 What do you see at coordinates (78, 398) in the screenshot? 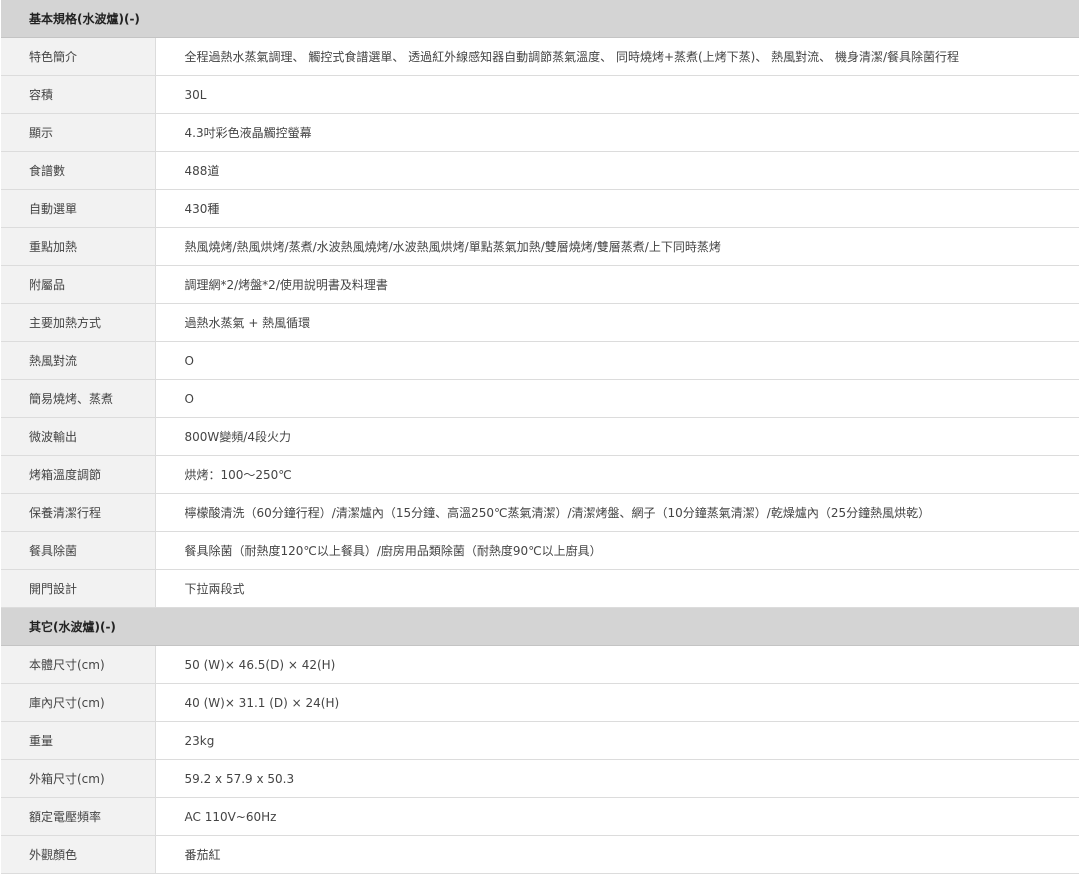
I see `spec-label: 簡易燒烤、蒸煮` at bounding box center [78, 398].